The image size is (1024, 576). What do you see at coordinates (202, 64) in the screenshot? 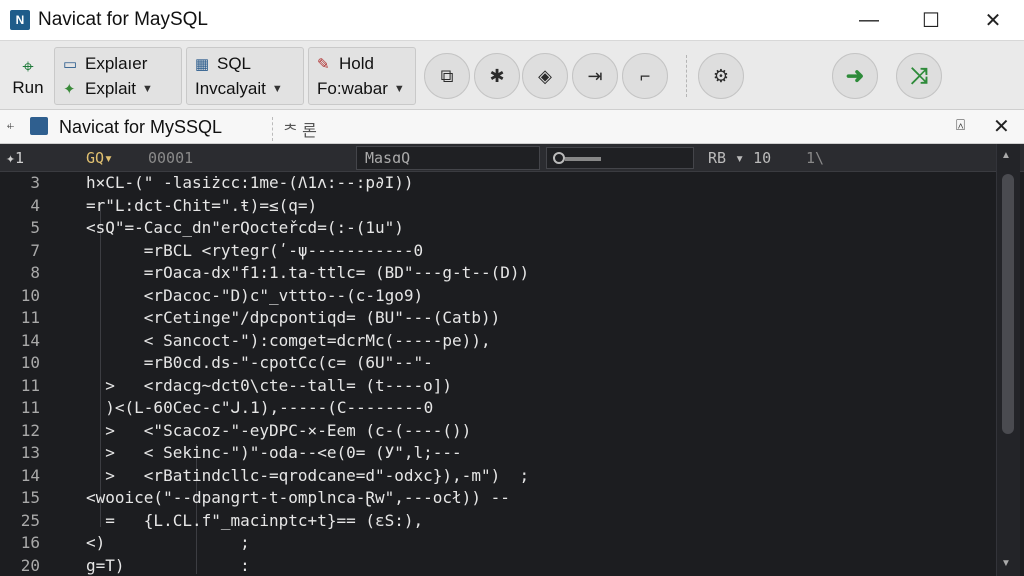
I see `sql-icon: ▦` at bounding box center [202, 64].